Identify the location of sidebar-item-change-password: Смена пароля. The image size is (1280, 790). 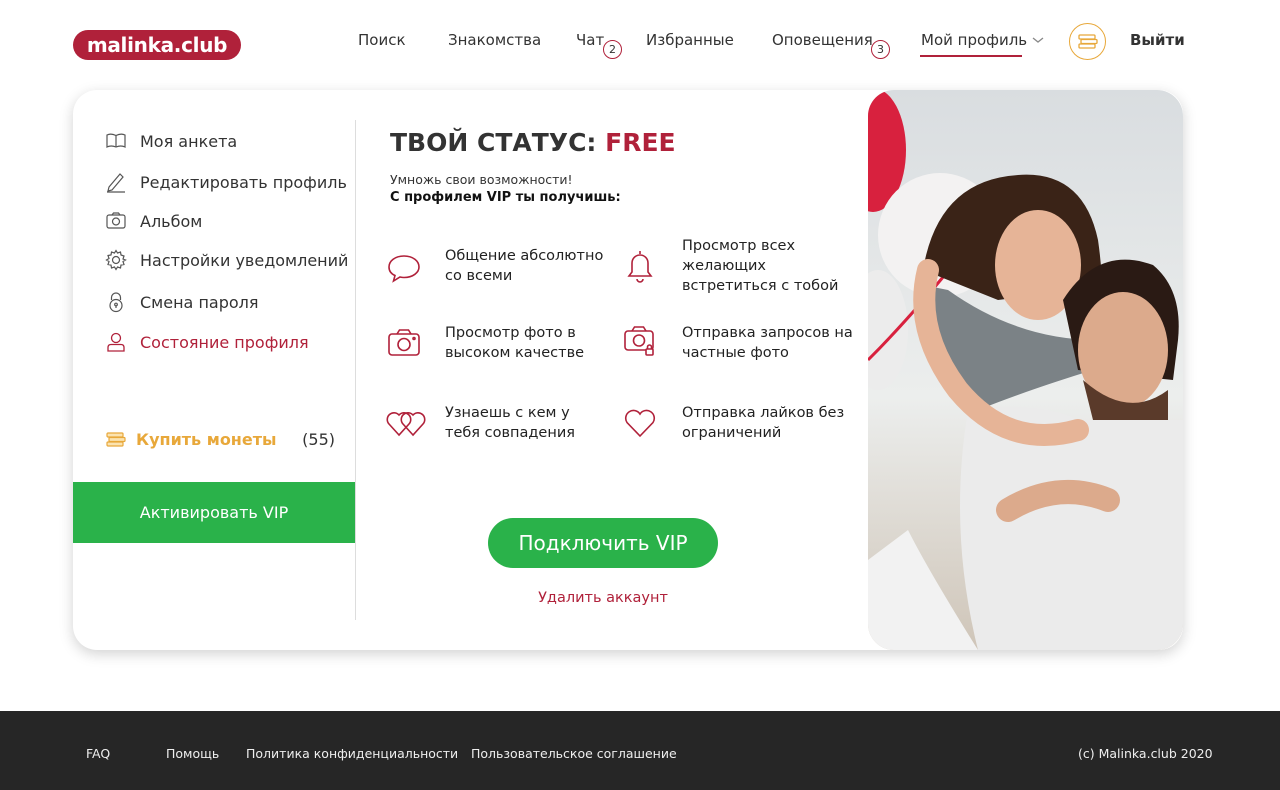
(182, 302).